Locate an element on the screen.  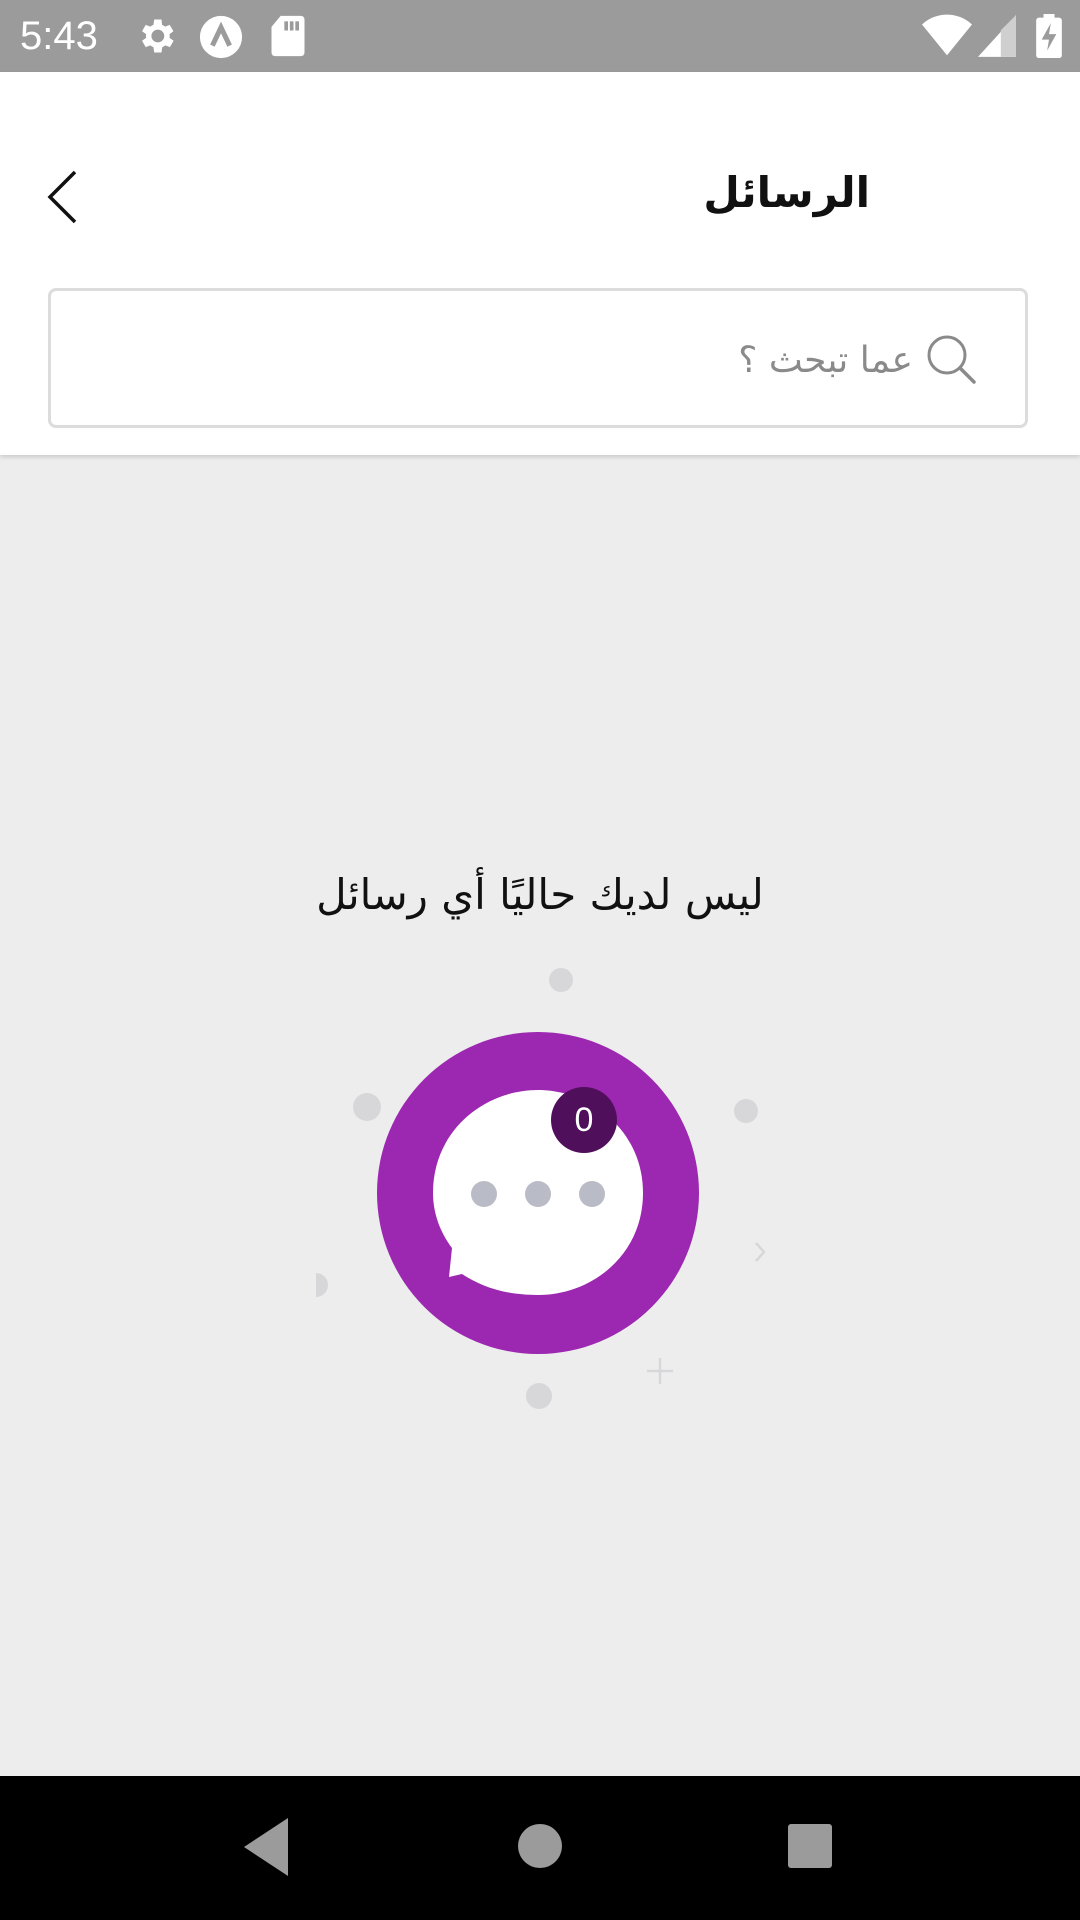
status-time: 5:43 is located at coordinates (59, 36).